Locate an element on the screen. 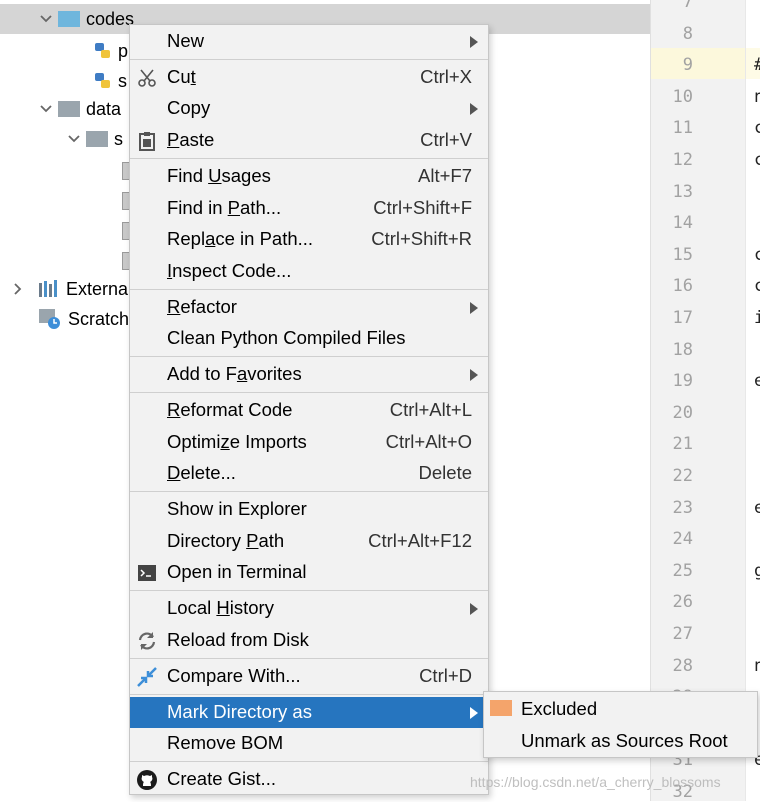  line-number: 12 is located at coordinates (682, 160).